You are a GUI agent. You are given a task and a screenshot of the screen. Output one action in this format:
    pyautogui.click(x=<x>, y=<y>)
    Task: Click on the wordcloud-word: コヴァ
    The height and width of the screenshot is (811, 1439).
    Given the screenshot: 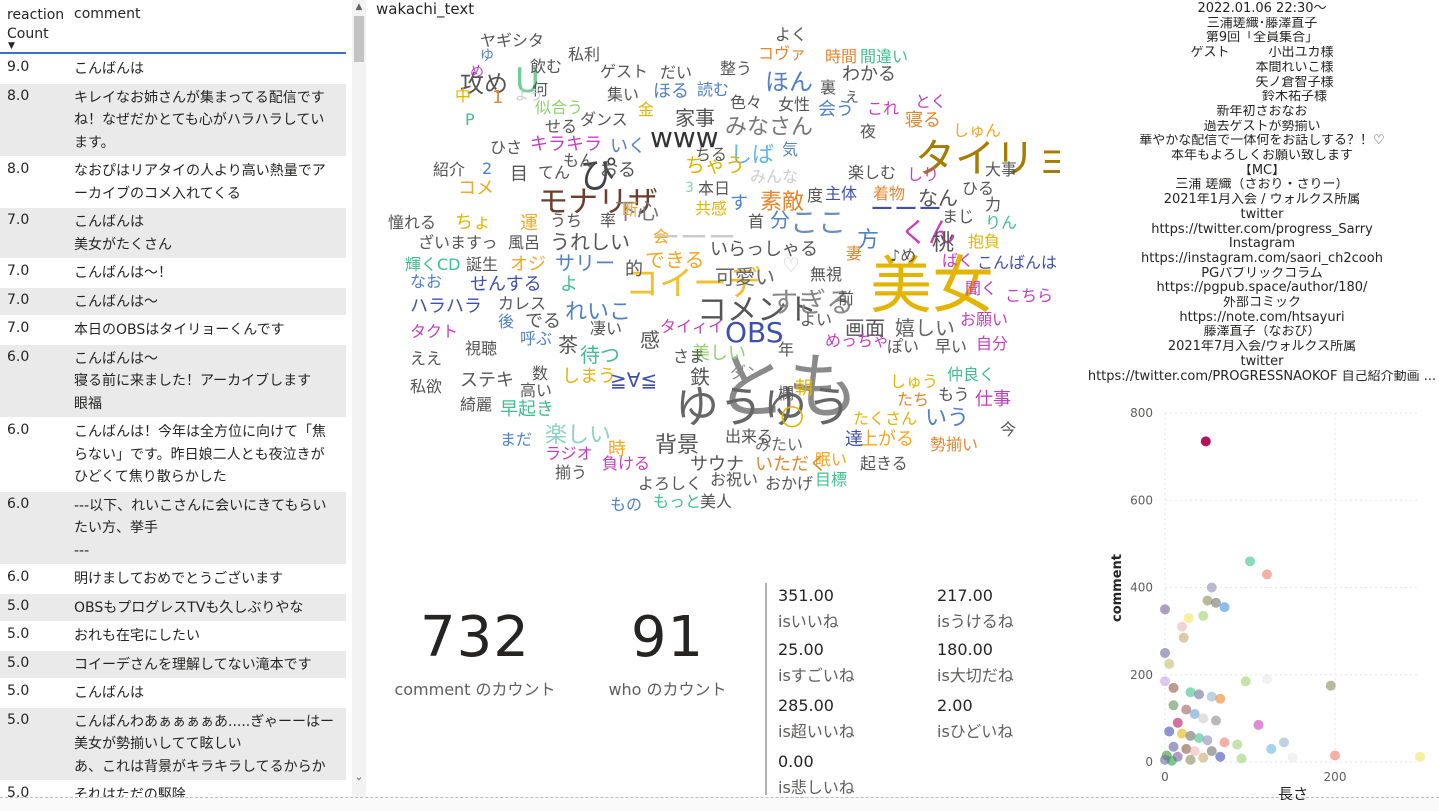 What is the action you would take?
    pyautogui.click(x=782, y=53)
    